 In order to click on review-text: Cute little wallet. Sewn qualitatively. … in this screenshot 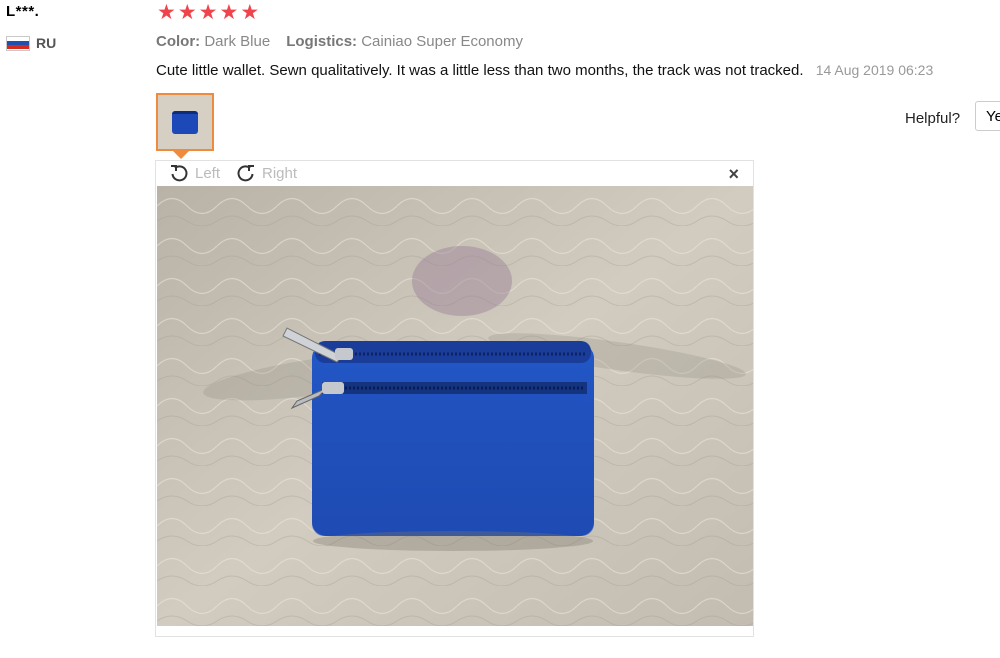, I will do `click(480, 70)`.